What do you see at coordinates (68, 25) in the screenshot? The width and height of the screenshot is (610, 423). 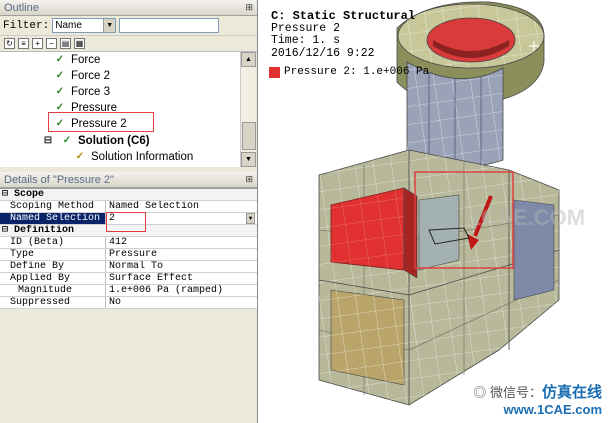 I see `filter-value: Name` at bounding box center [68, 25].